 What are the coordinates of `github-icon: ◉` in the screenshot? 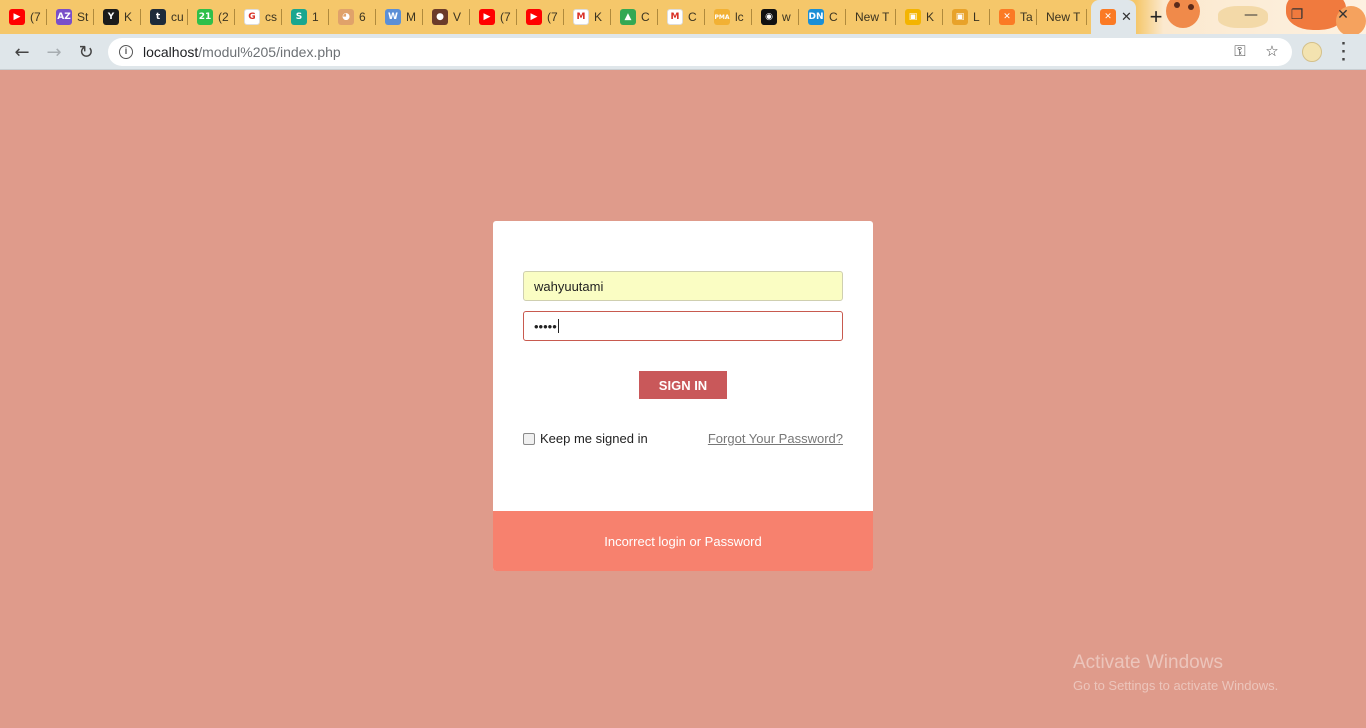 It's located at (769, 17).